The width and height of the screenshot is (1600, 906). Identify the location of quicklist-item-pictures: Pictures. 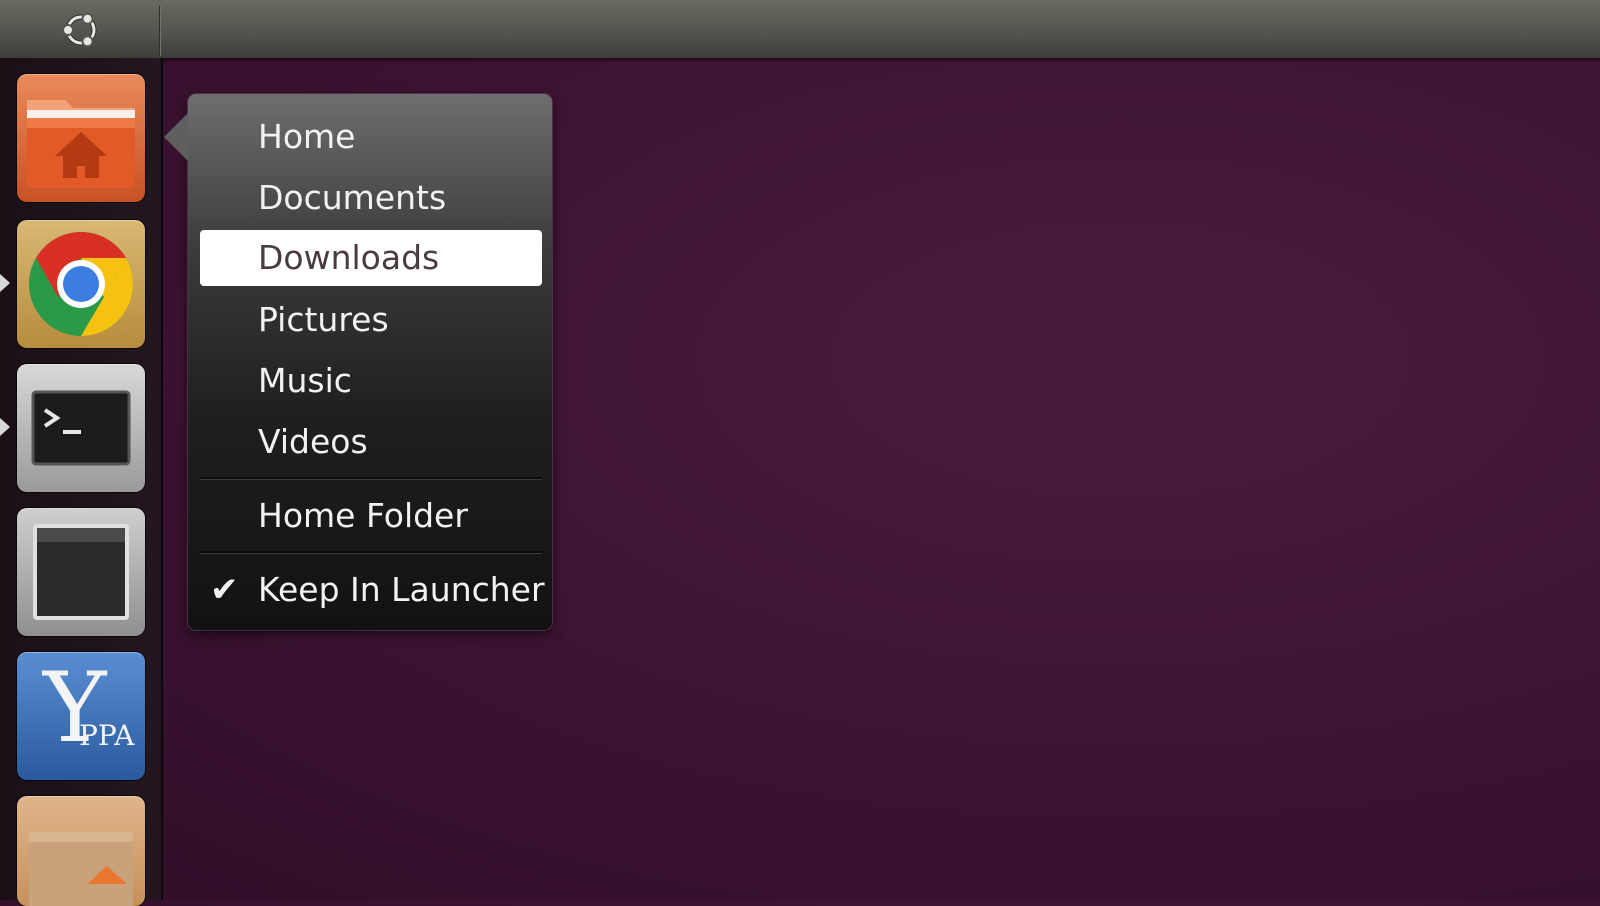
(371, 320).